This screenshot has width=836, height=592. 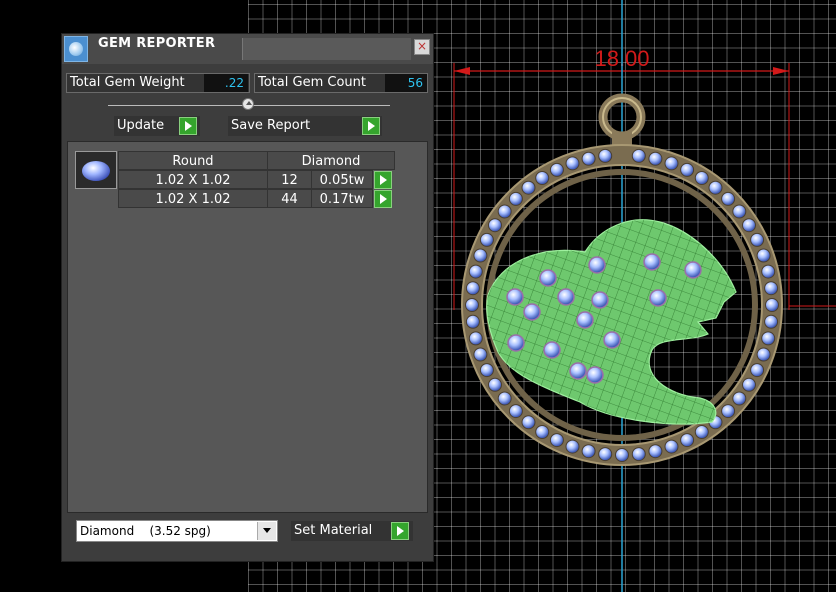 I want to click on total-gem-weight-value: .22, so click(x=226, y=83).